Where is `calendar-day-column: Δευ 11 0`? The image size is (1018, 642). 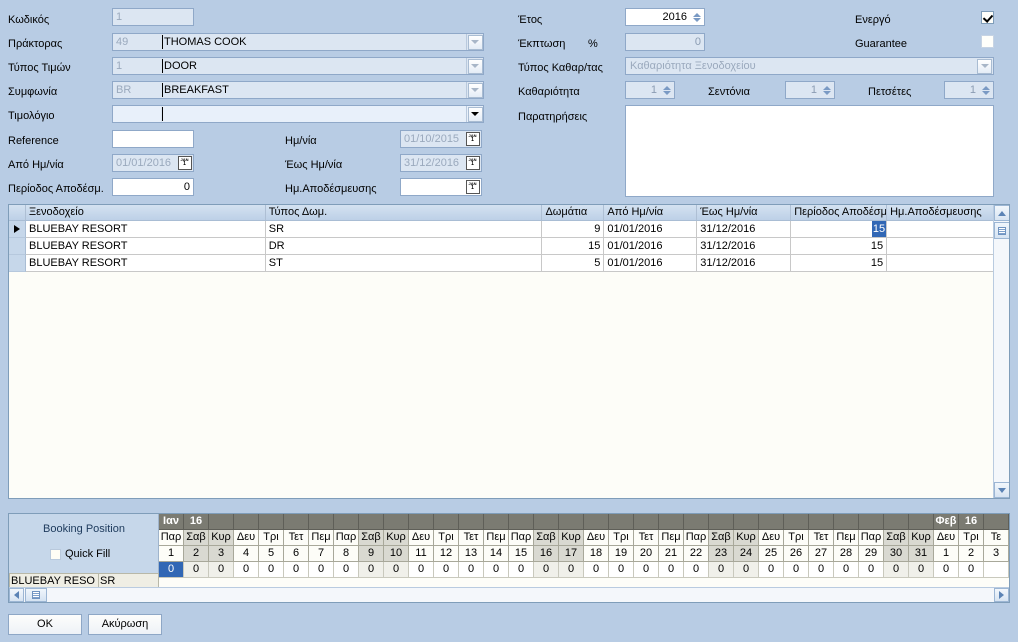
calendar-day-column: Δευ 11 0 is located at coordinates (421, 552).